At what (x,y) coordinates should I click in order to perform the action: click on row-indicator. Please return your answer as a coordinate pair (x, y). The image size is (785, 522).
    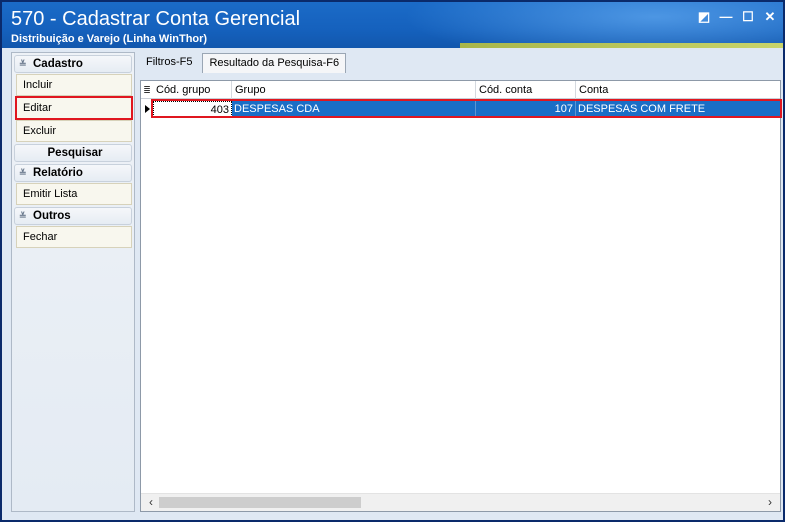
    Looking at the image, I should click on (147, 109).